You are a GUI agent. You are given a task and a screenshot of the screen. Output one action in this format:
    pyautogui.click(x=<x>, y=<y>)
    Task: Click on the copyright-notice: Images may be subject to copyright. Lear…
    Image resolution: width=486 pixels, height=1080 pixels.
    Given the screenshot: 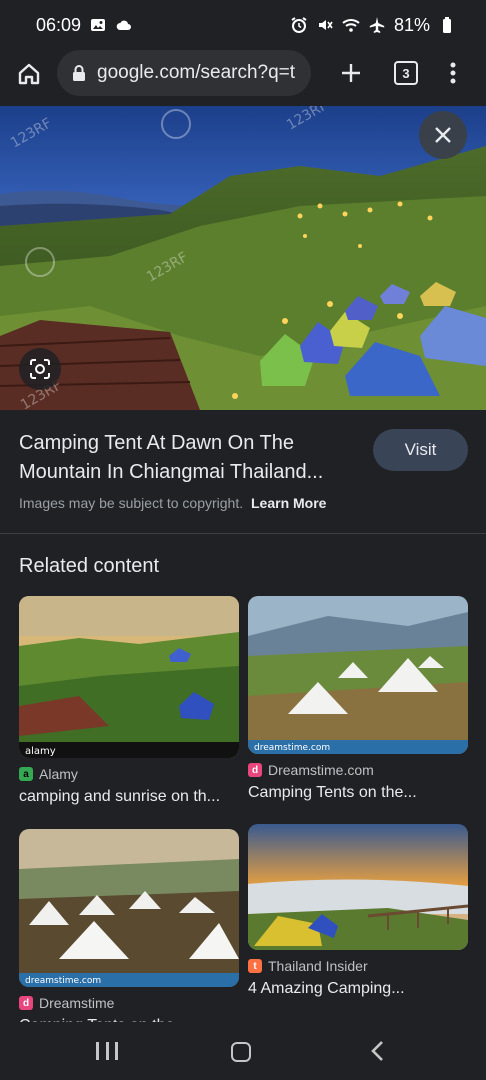 What is the action you would take?
    pyautogui.click(x=172, y=503)
    